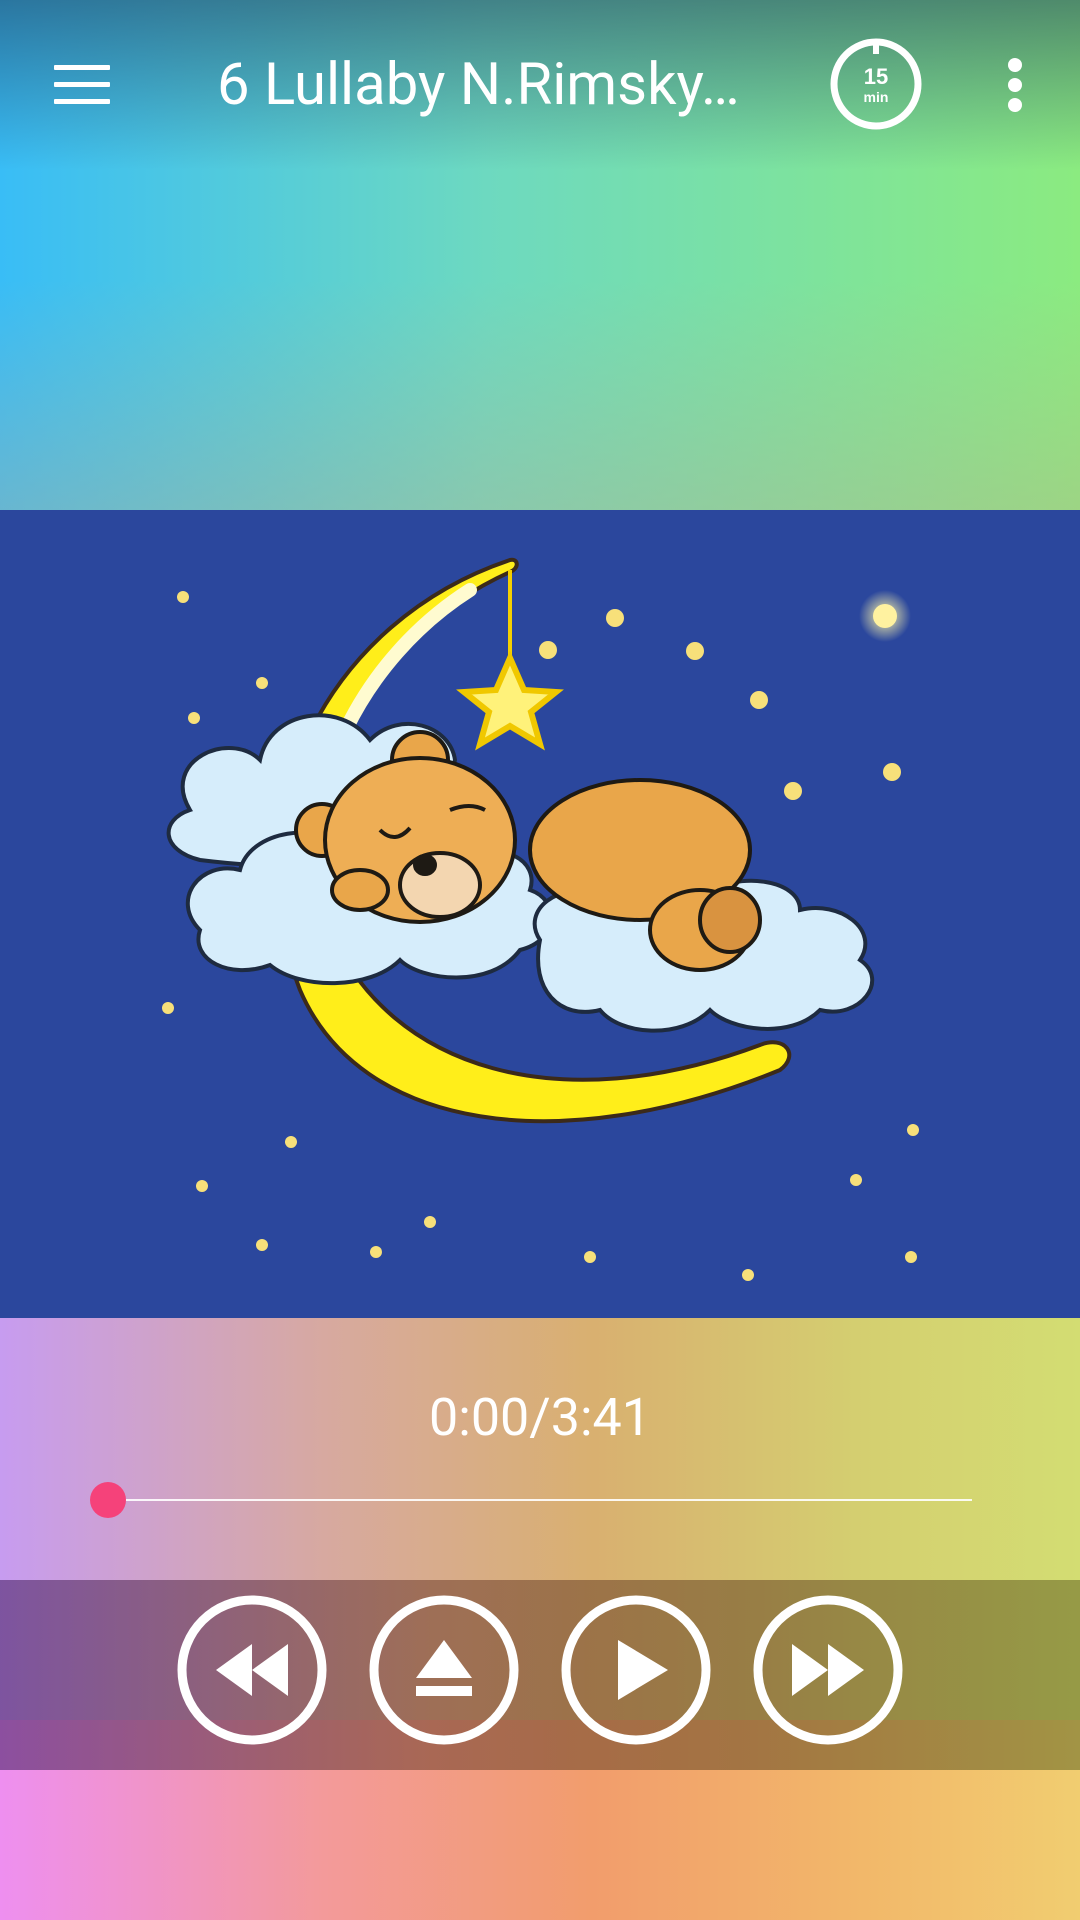  I want to click on play-button, so click(636, 1670).